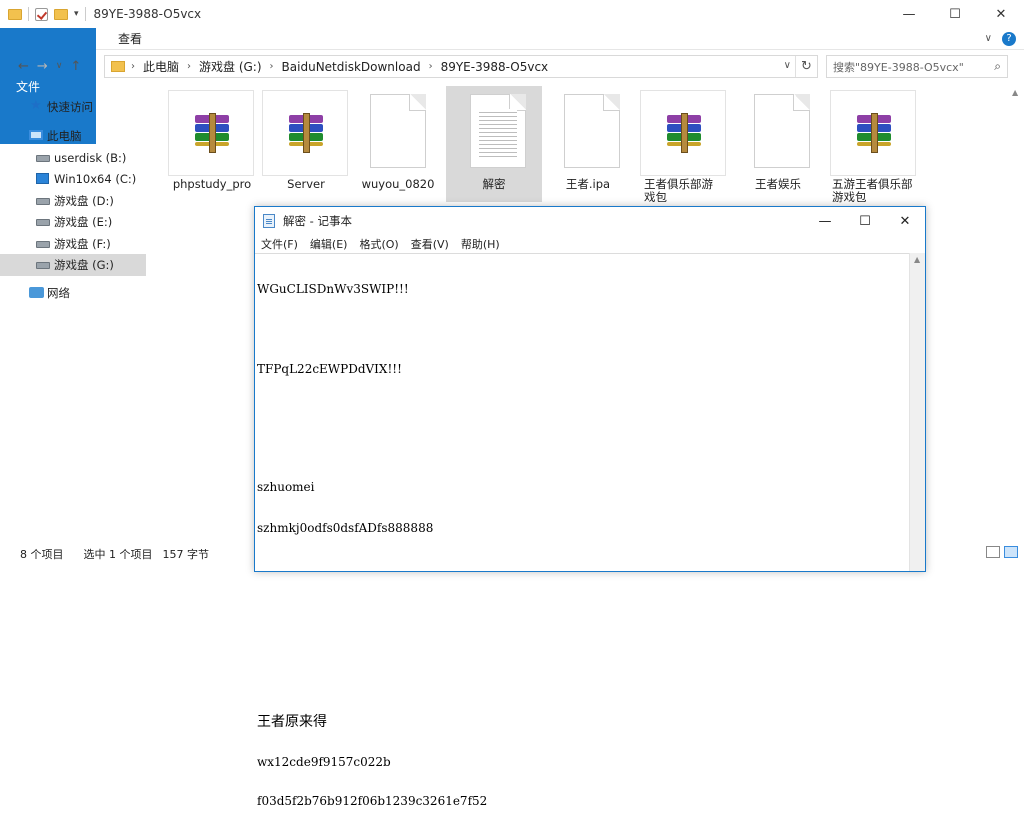 This screenshot has height=833, width=1024. I want to click on computer-icon, so click(36, 135).